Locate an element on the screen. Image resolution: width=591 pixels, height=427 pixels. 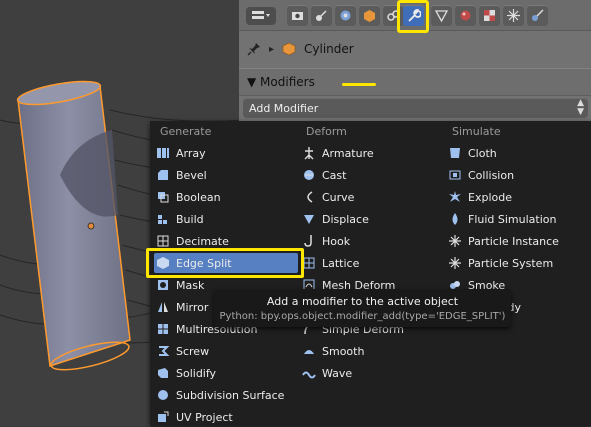
menu-item-screw: Screw is located at coordinates (182, 351).